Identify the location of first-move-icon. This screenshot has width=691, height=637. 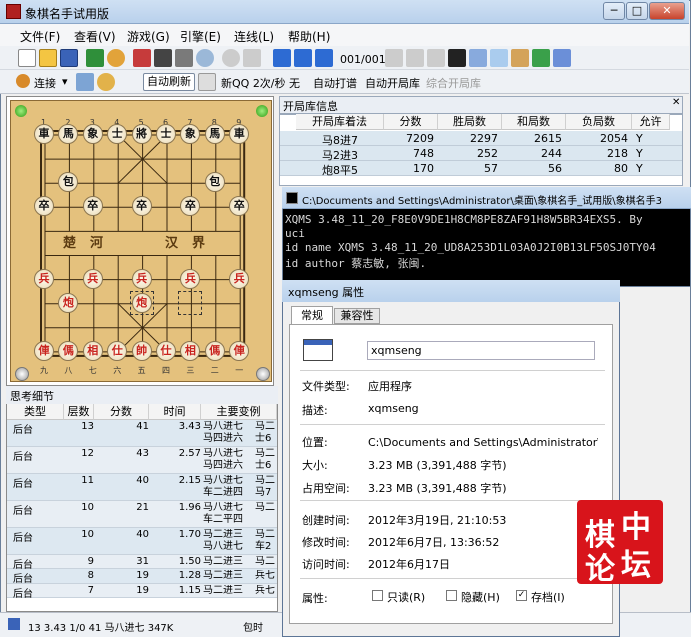
(282, 58).